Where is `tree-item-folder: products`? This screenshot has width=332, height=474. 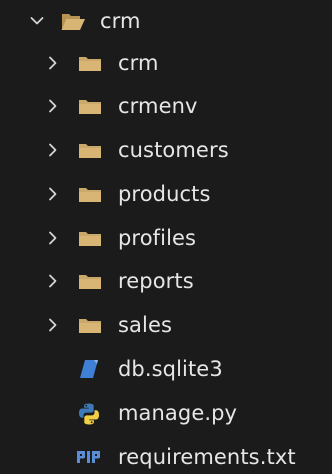 tree-item-folder: products is located at coordinates (166, 194).